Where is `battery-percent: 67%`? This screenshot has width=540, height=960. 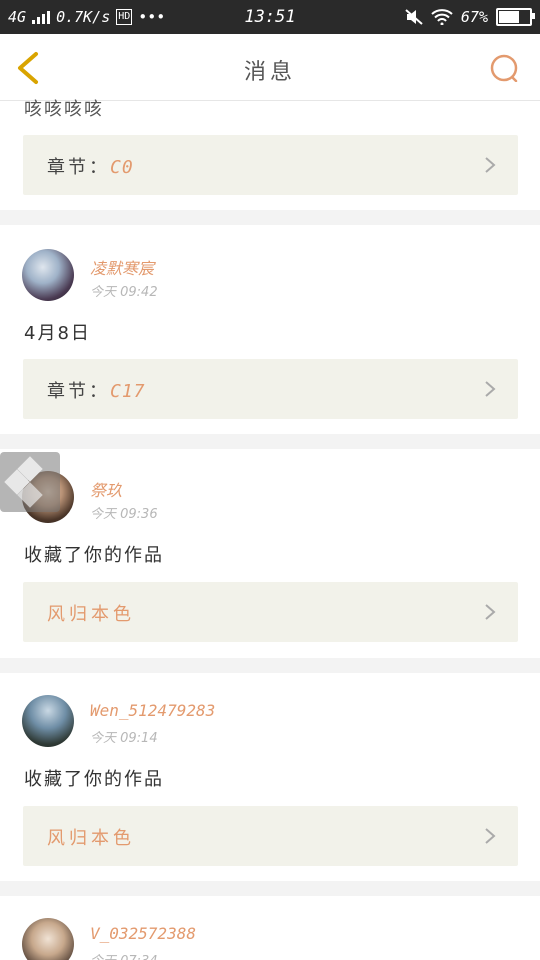 battery-percent: 67% is located at coordinates (474, 17).